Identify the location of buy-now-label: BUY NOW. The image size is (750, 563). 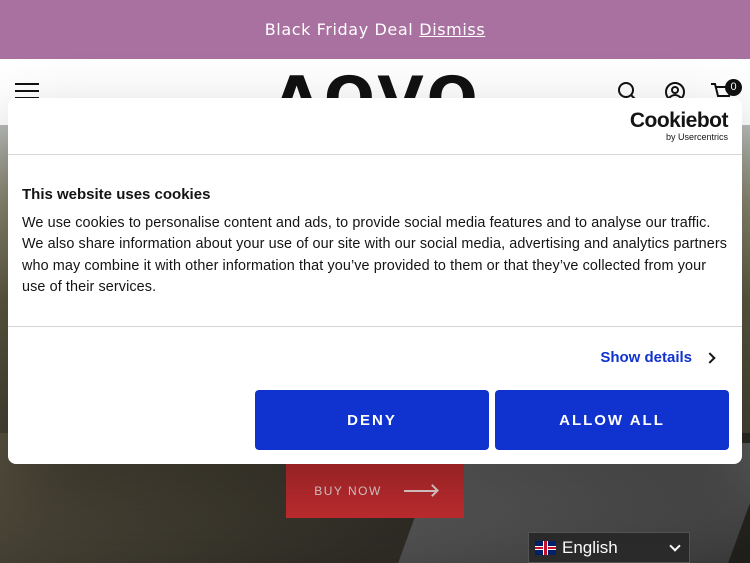
(348, 490).